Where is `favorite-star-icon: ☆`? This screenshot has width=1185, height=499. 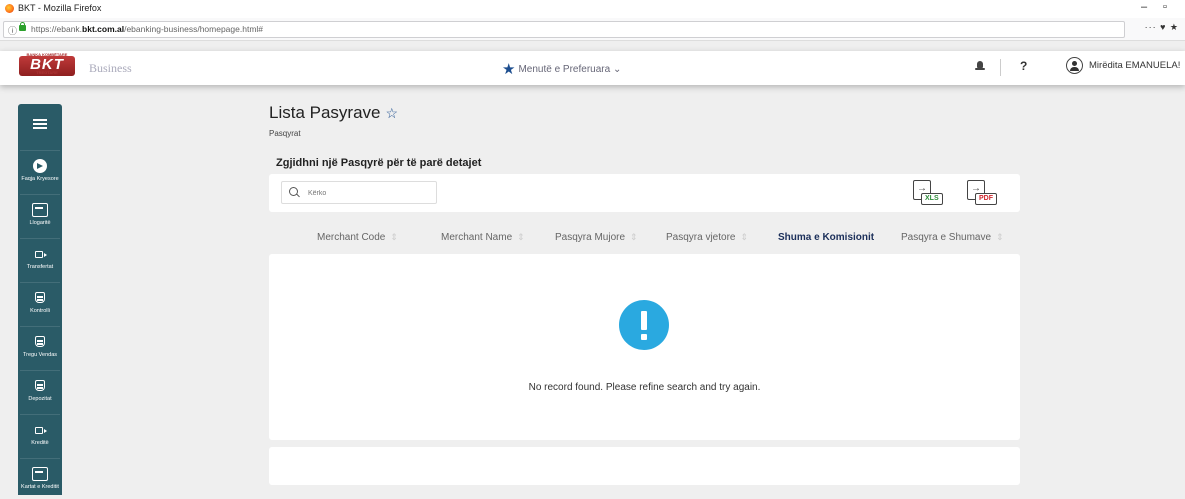 favorite-star-icon: ☆ is located at coordinates (392, 113).